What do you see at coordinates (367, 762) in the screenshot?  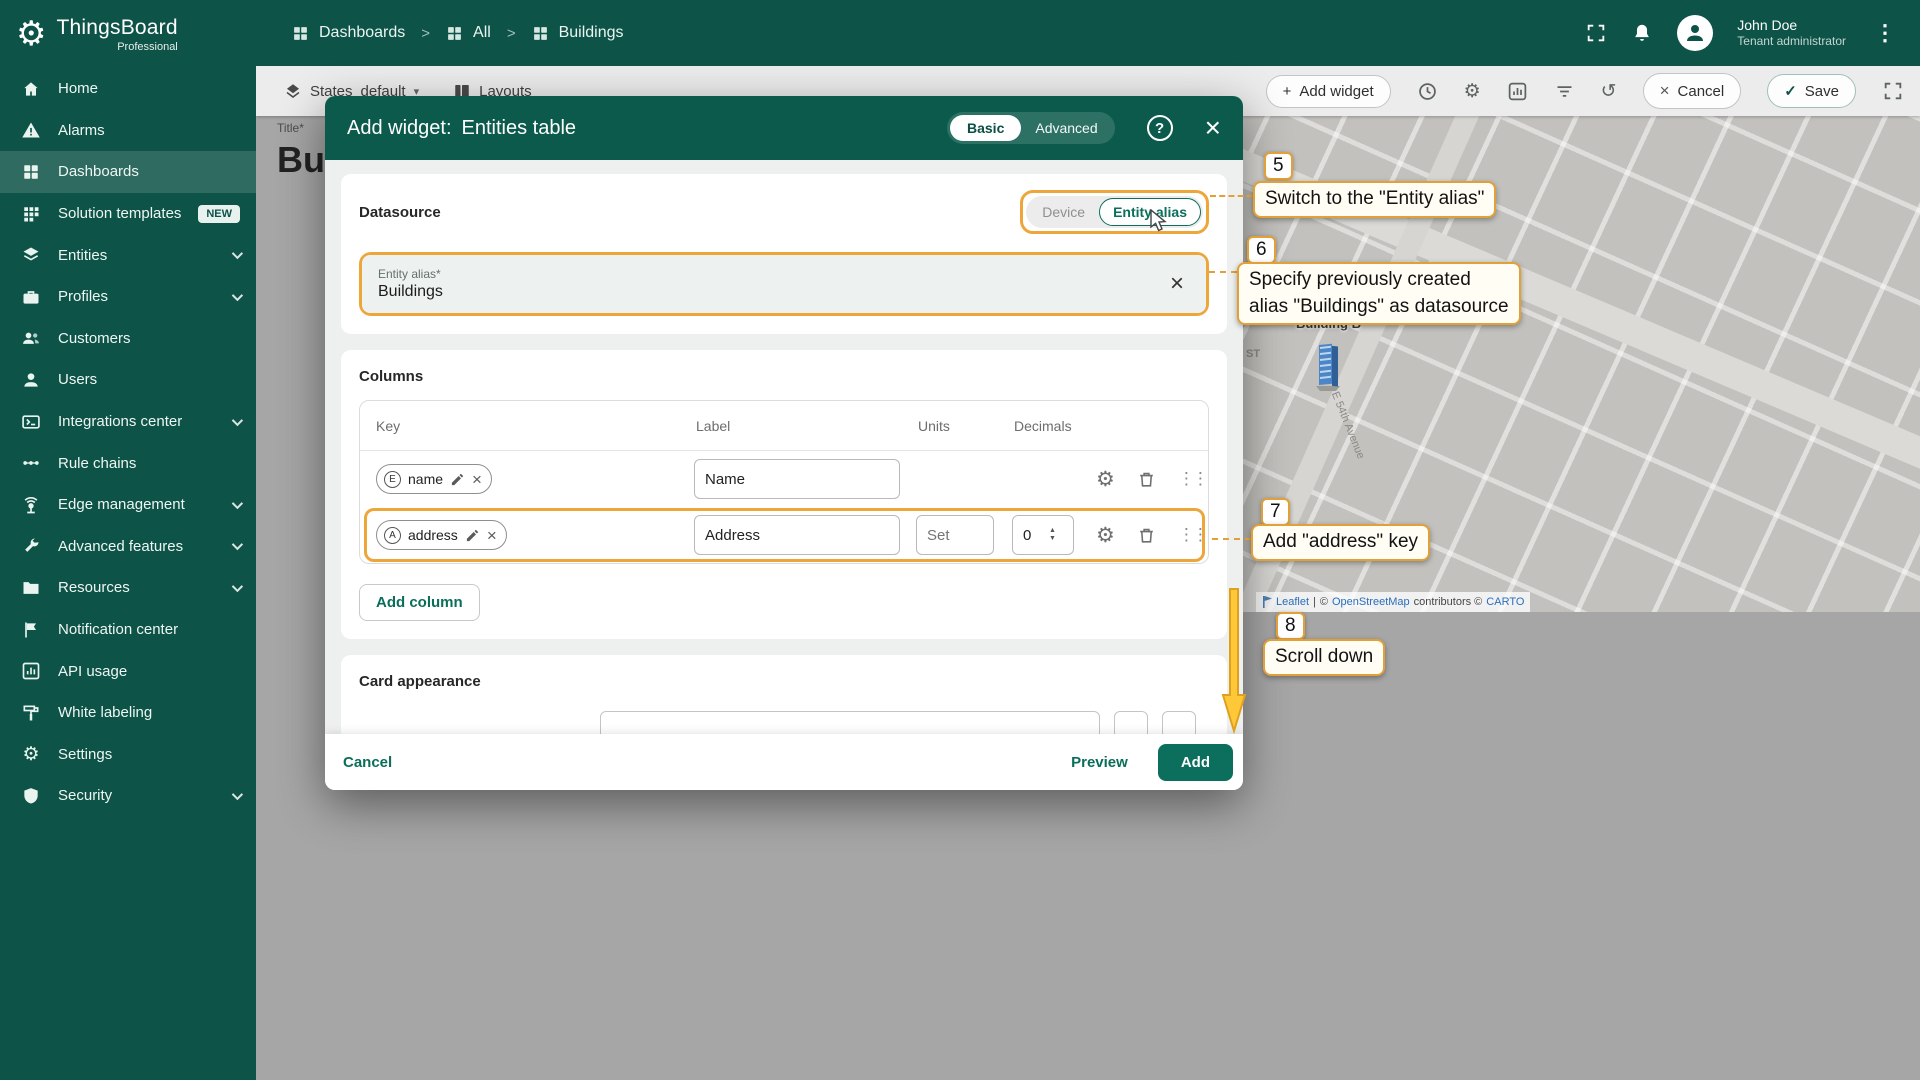 I see `dialog-cancel-button: Cancel` at bounding box center [367, 762].